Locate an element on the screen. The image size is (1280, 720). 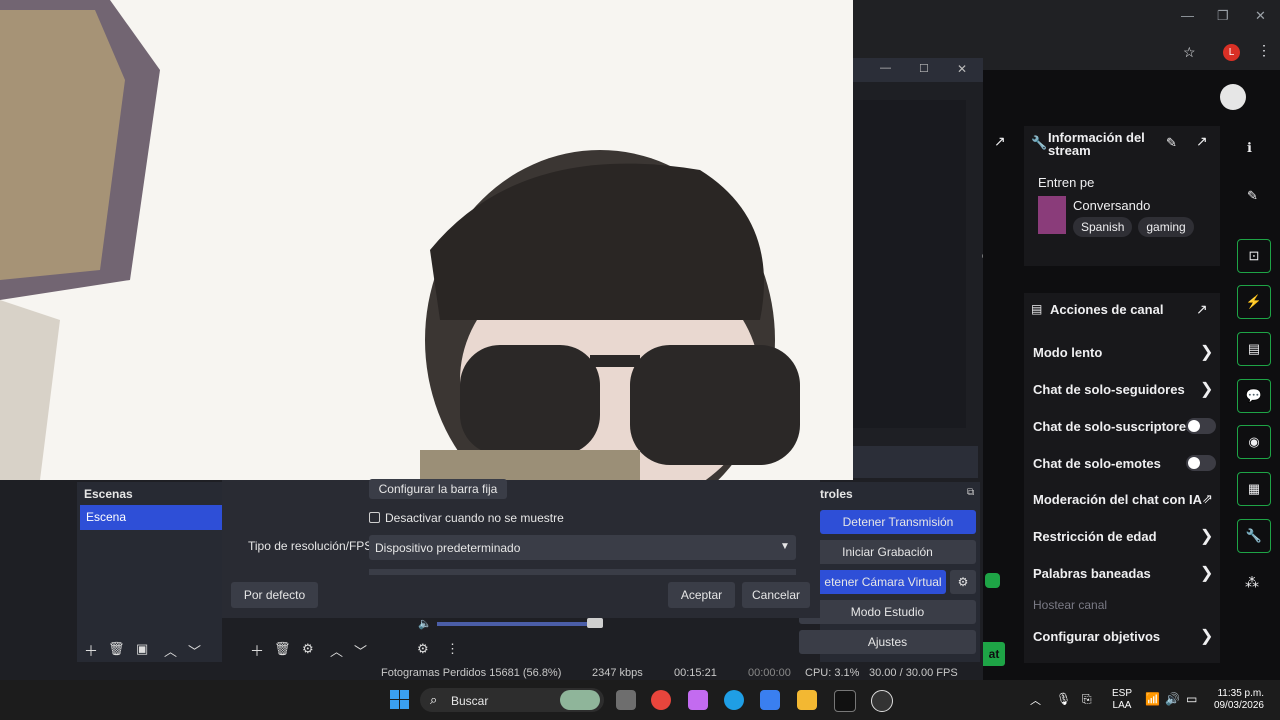
stream-time: 00:15:21 is located at coordinates (695, 673).